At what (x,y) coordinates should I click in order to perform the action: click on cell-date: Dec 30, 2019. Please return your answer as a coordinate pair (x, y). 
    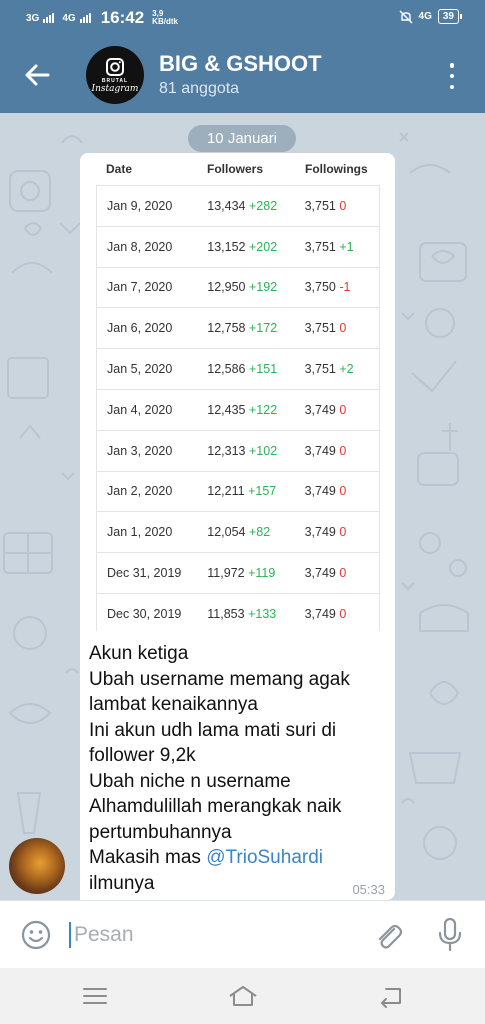
    Looking at the image, I should click on (144, 613).